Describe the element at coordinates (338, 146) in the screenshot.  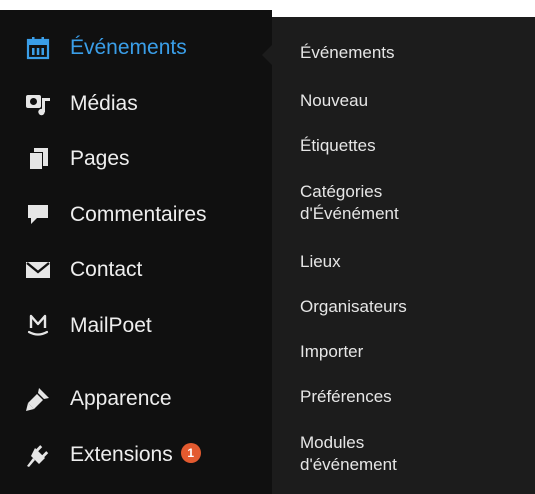
I see `submenu-item-etiquettes: Étiquettes` at that location.